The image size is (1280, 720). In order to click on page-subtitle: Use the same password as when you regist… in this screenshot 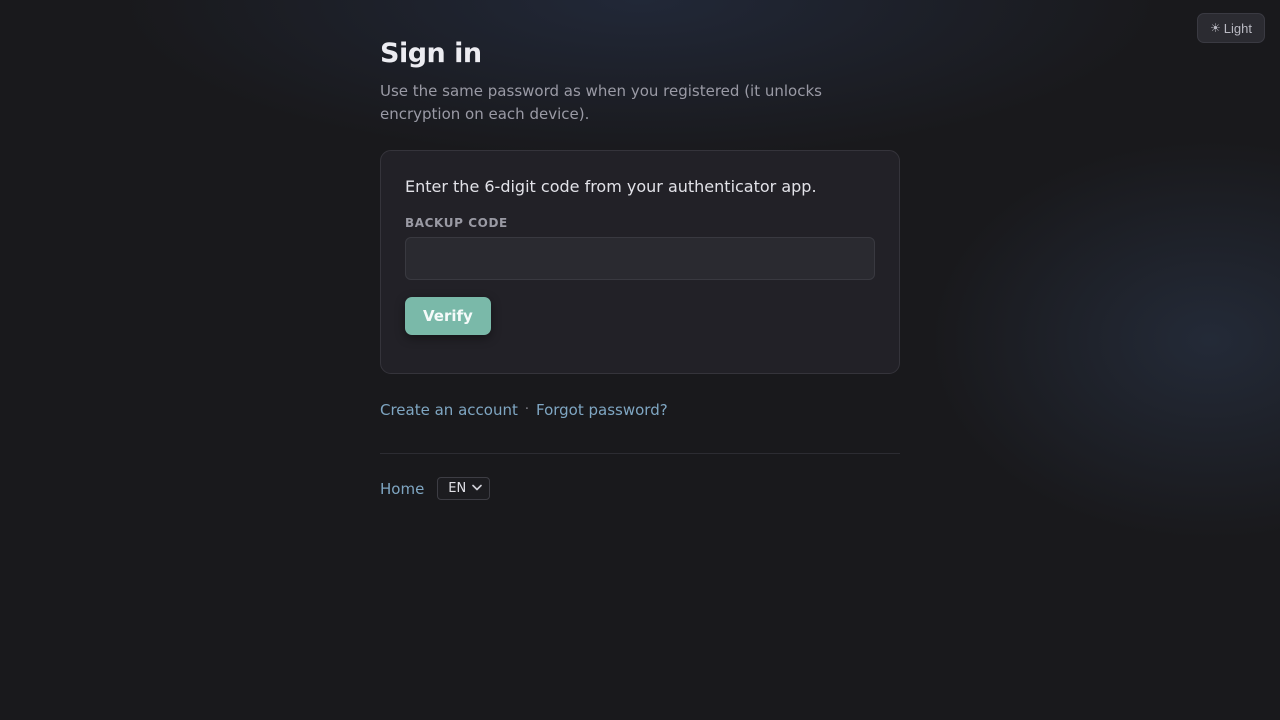, I will do `click(601, 102)`.